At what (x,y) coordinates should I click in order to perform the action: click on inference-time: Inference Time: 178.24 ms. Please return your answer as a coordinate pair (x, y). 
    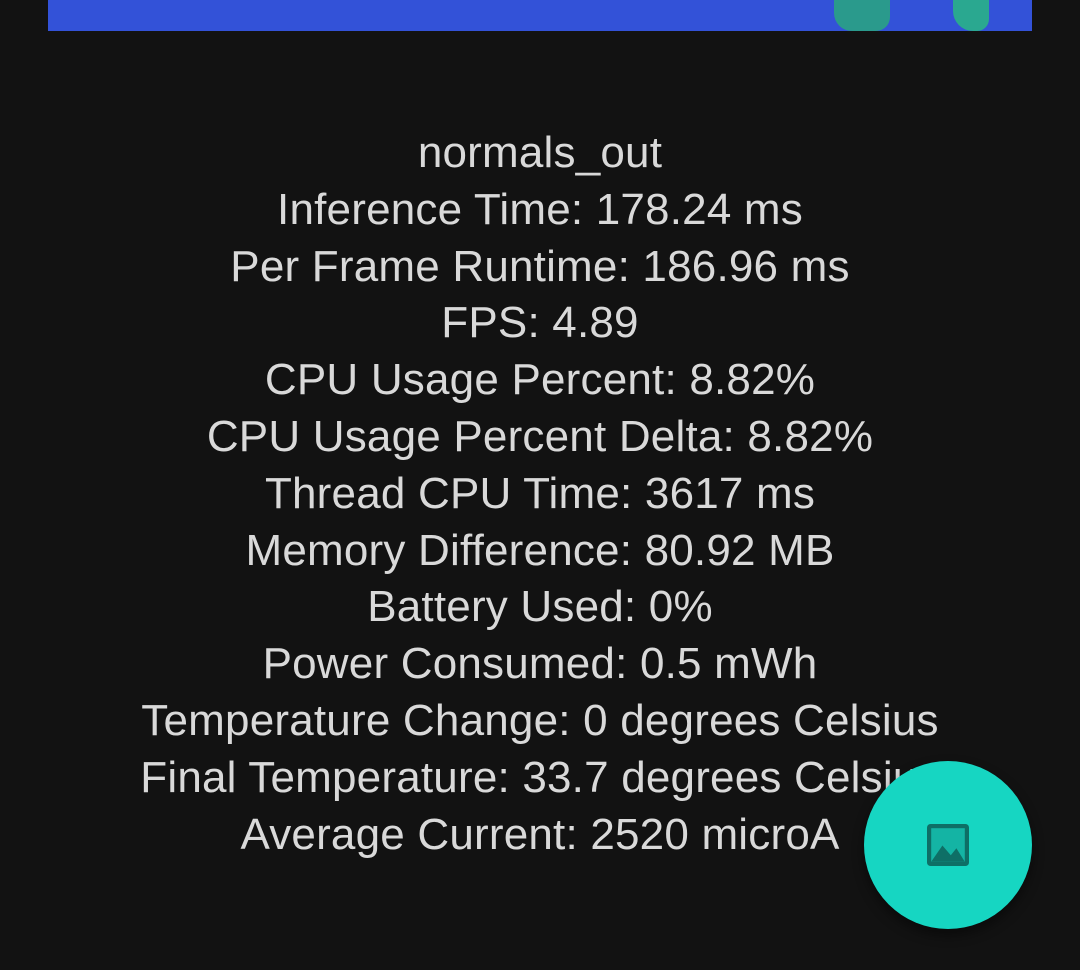
    Looking at the image, I should click on (540, 209).